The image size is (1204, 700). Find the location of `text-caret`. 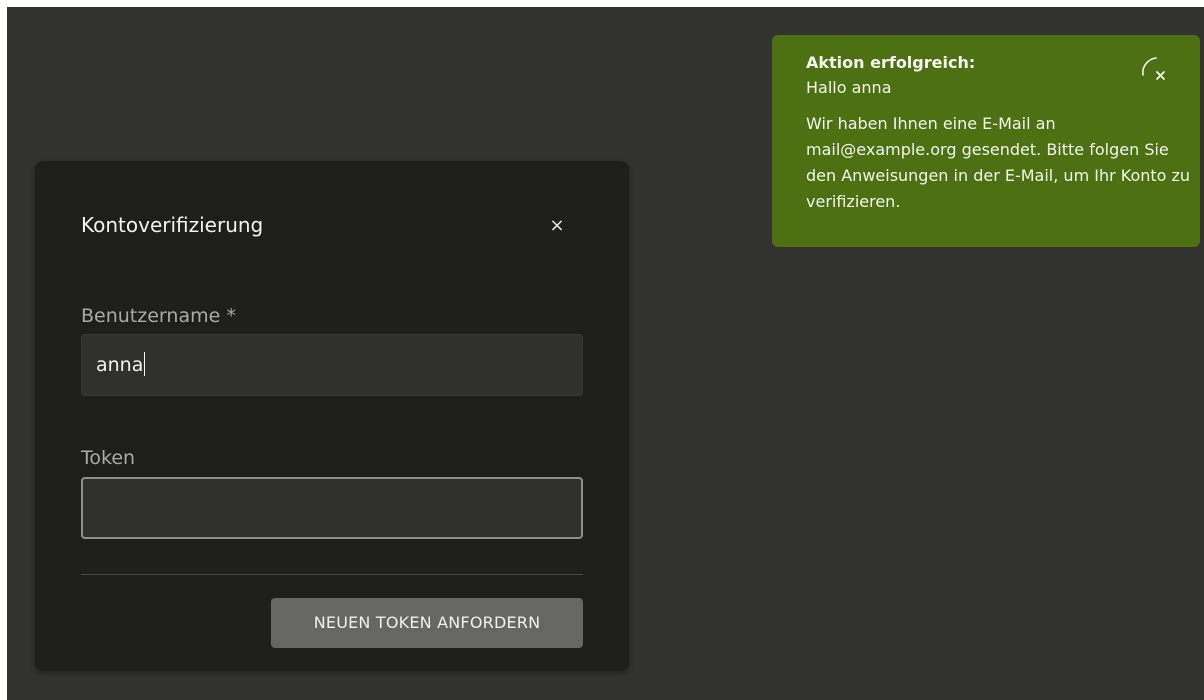

text-caret is located at coordinates (145, 363).